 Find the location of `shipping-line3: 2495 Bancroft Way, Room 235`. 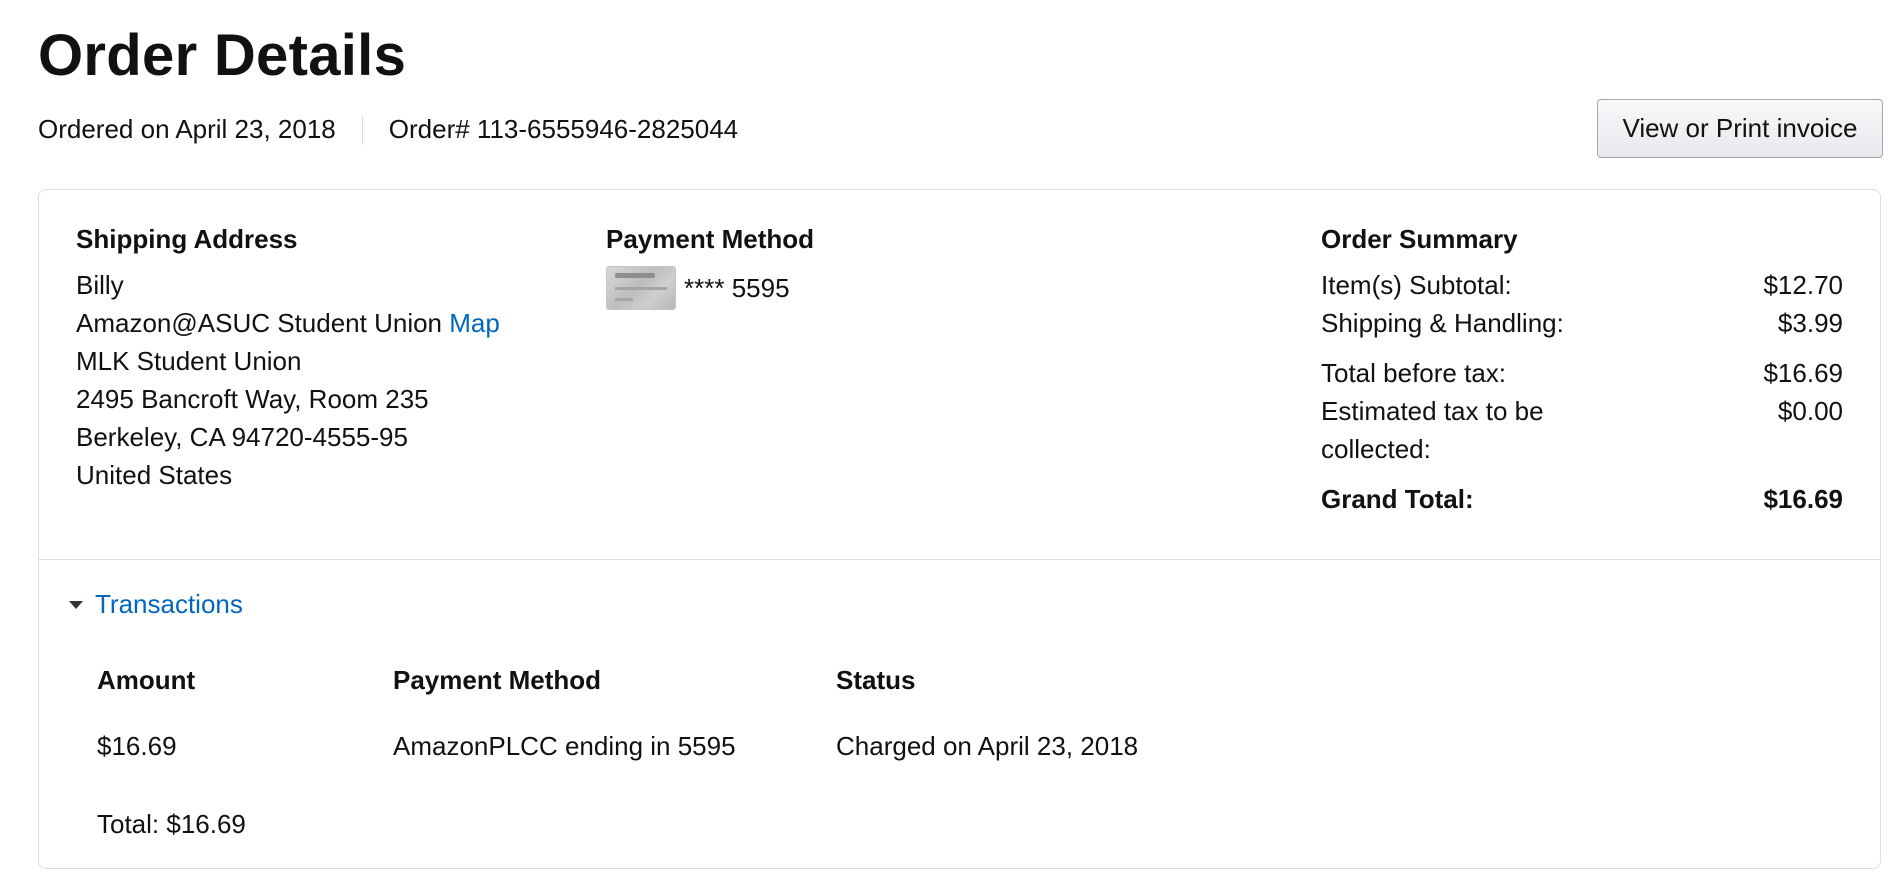

shipping-line3: 2495 Bancroft Way, Room 235 is located at coordinates (252, 399).